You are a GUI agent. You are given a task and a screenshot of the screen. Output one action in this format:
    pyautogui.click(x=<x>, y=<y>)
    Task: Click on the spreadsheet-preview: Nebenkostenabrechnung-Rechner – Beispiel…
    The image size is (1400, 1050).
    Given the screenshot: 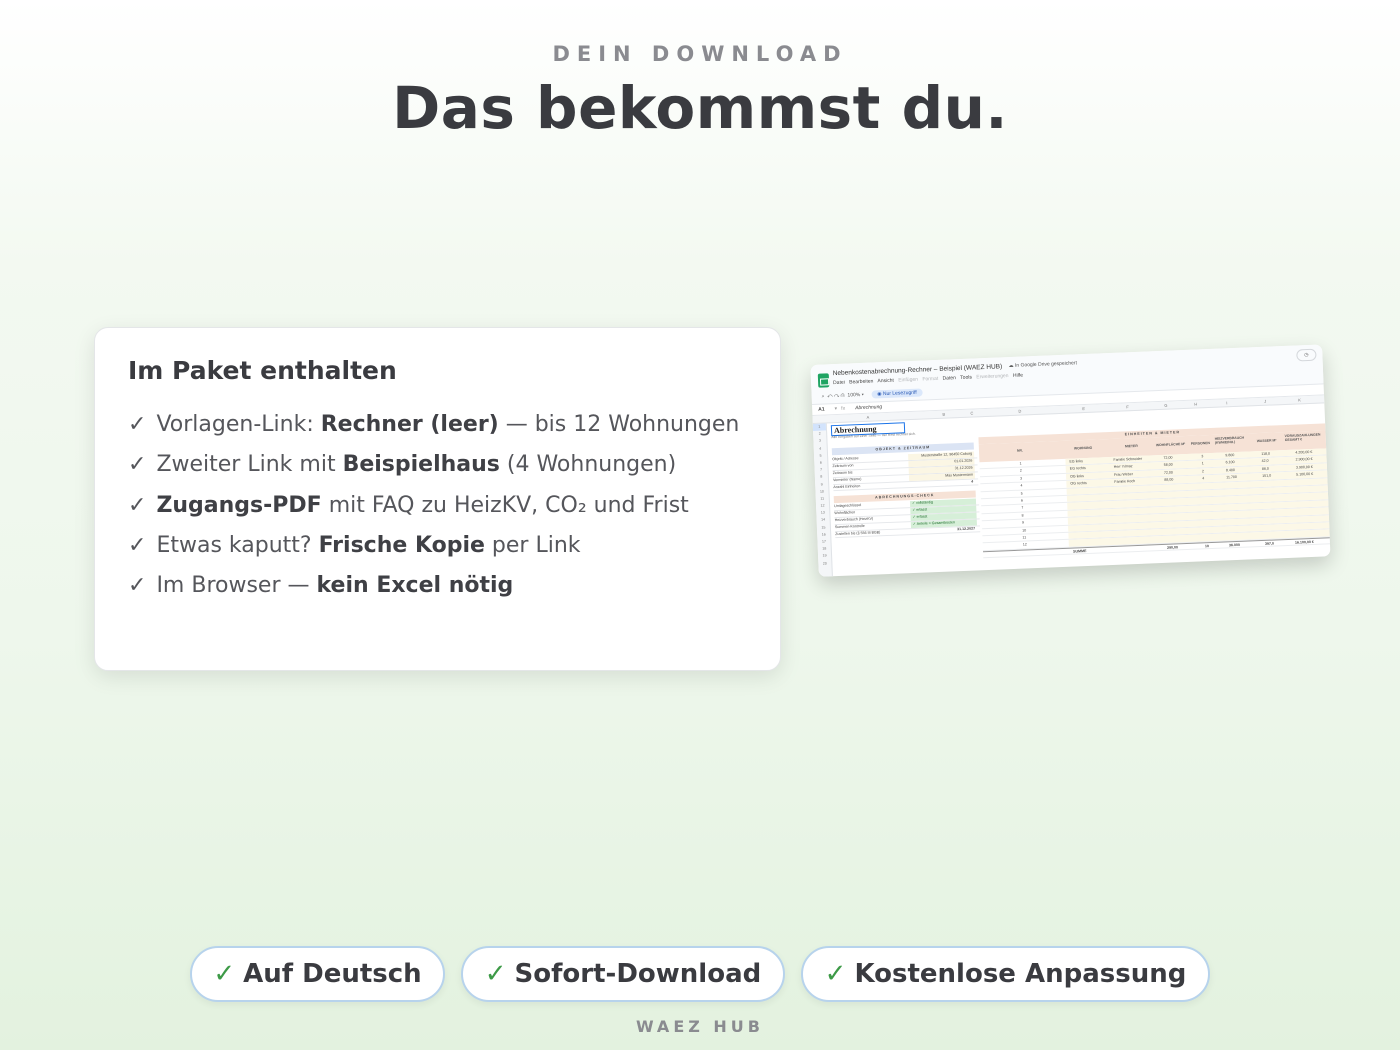 What is the action you would take?
    pyautogui.click(x=1070, y=462)
    